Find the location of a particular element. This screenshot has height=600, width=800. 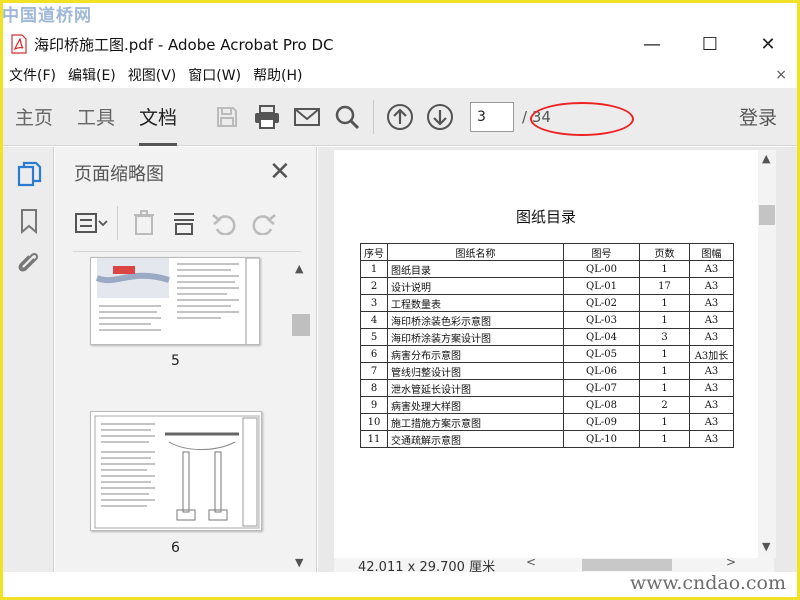

cell-name: 设计说明 is located at coordinates (475, 286).